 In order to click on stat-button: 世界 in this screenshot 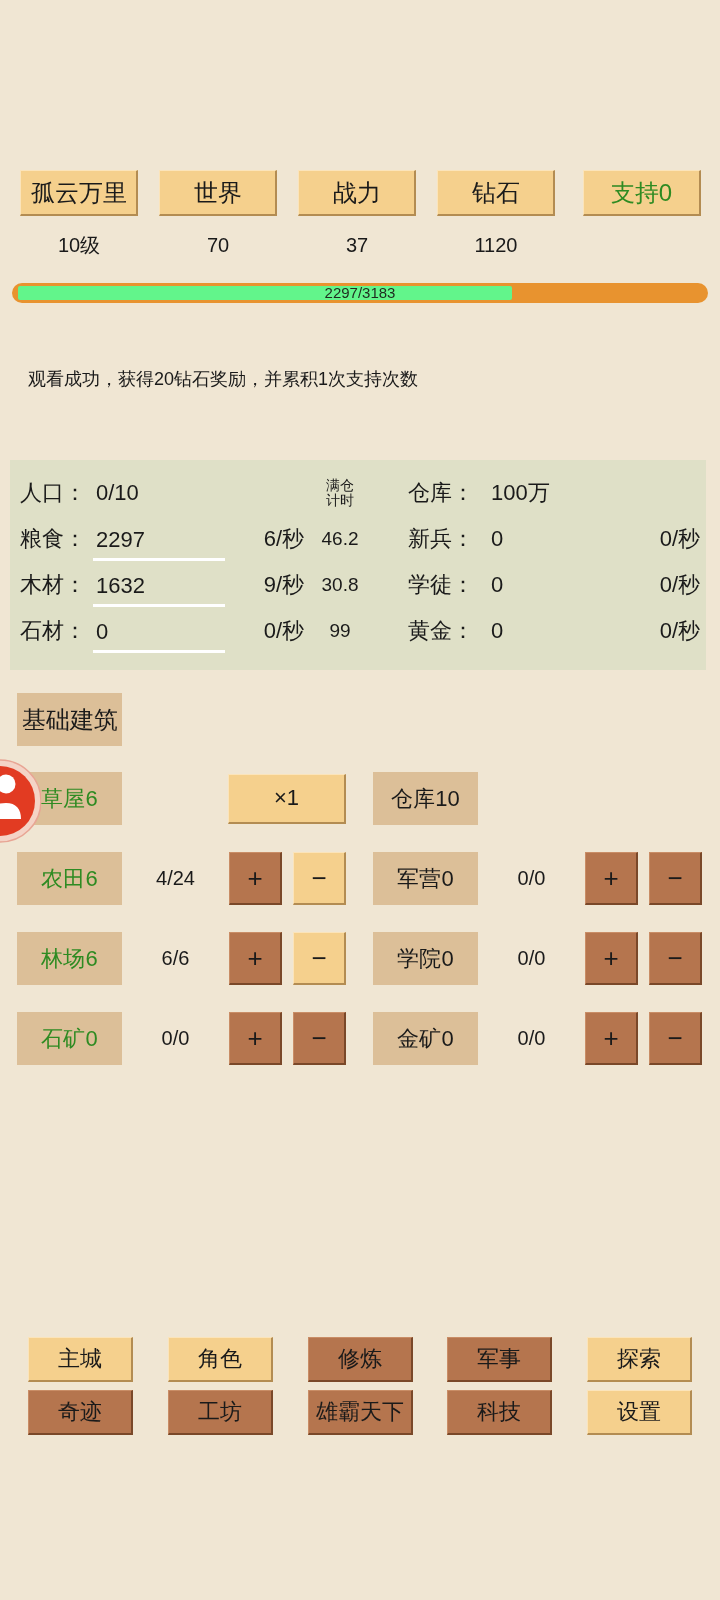, I will do `click(218, 193)`.